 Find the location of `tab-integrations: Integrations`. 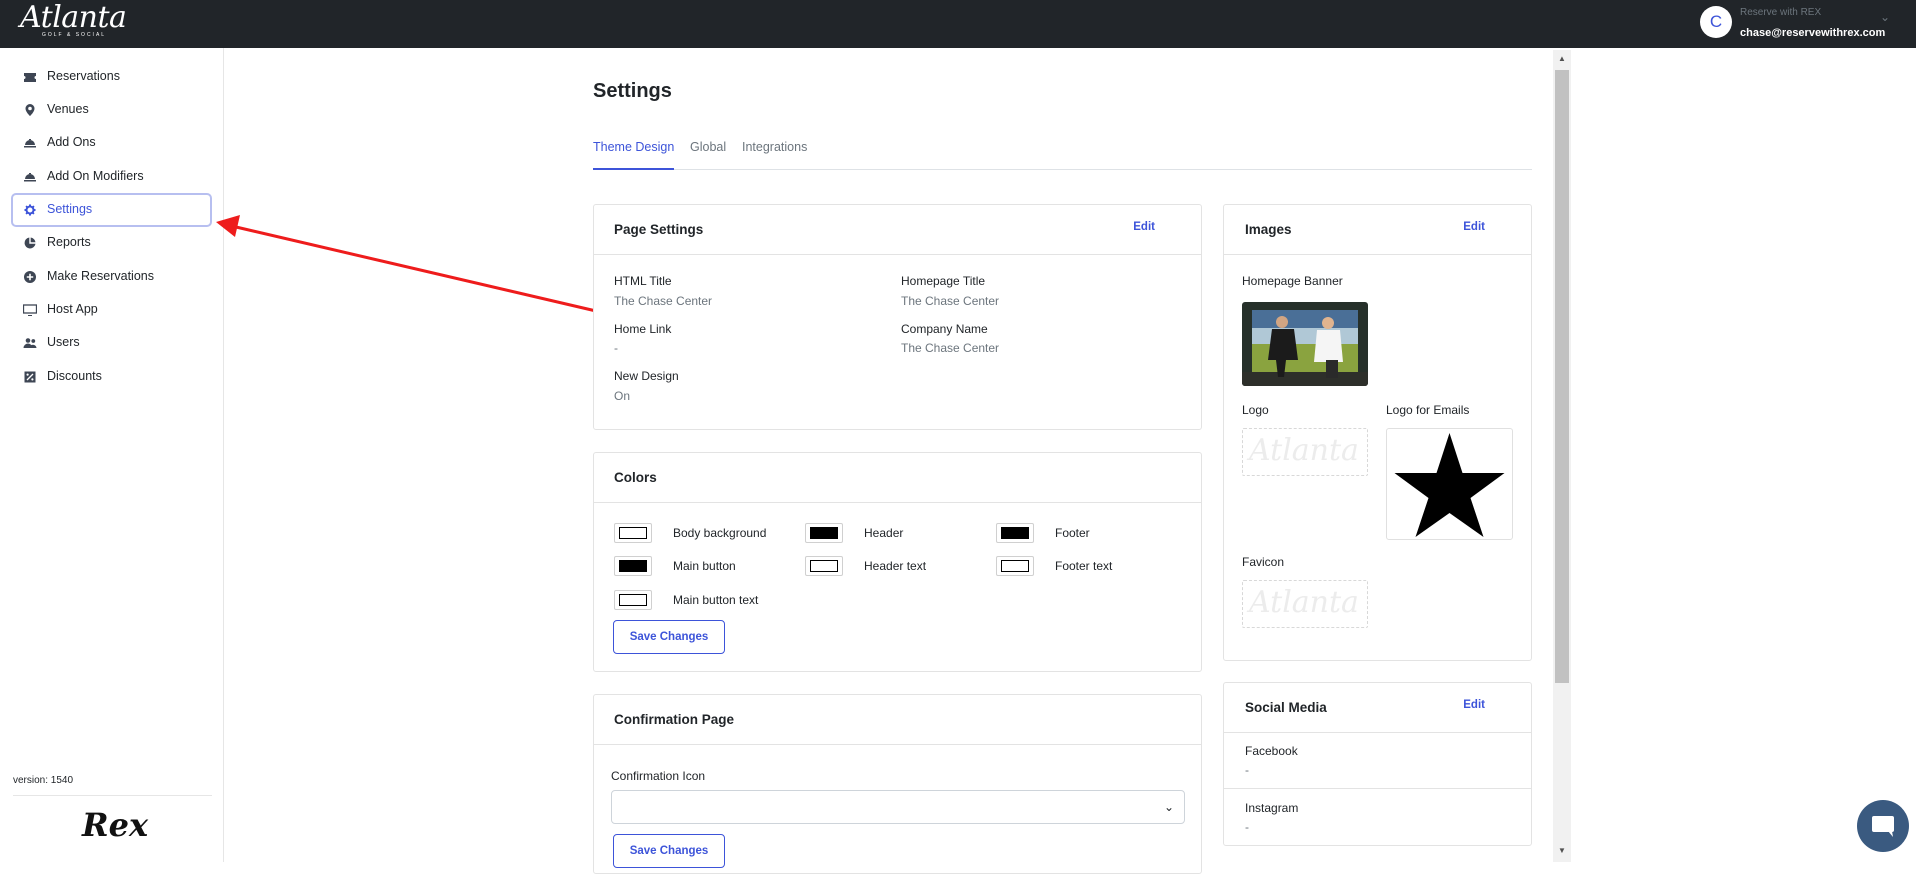

tab-integrations: Integrations is located at coordinates (774, 155).